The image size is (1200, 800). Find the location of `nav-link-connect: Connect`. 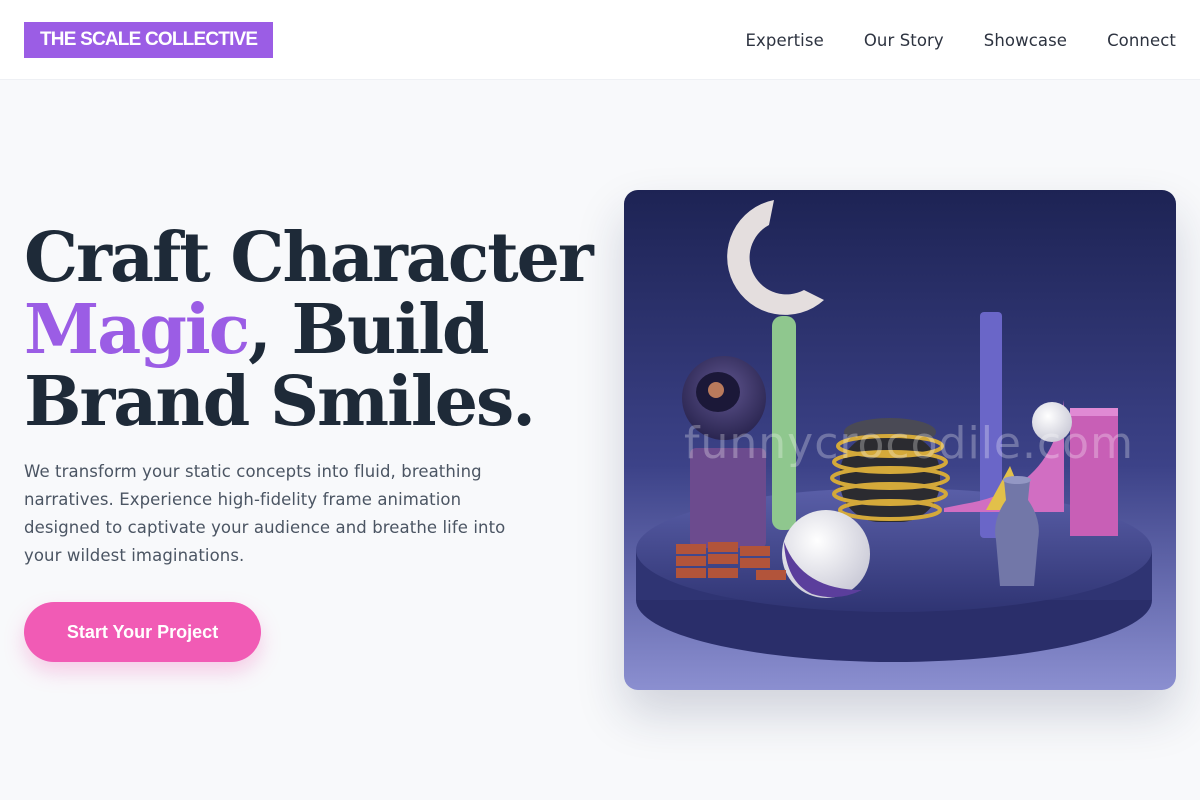

nav-link-connect: Connect is located at coordinates (1141, 40).